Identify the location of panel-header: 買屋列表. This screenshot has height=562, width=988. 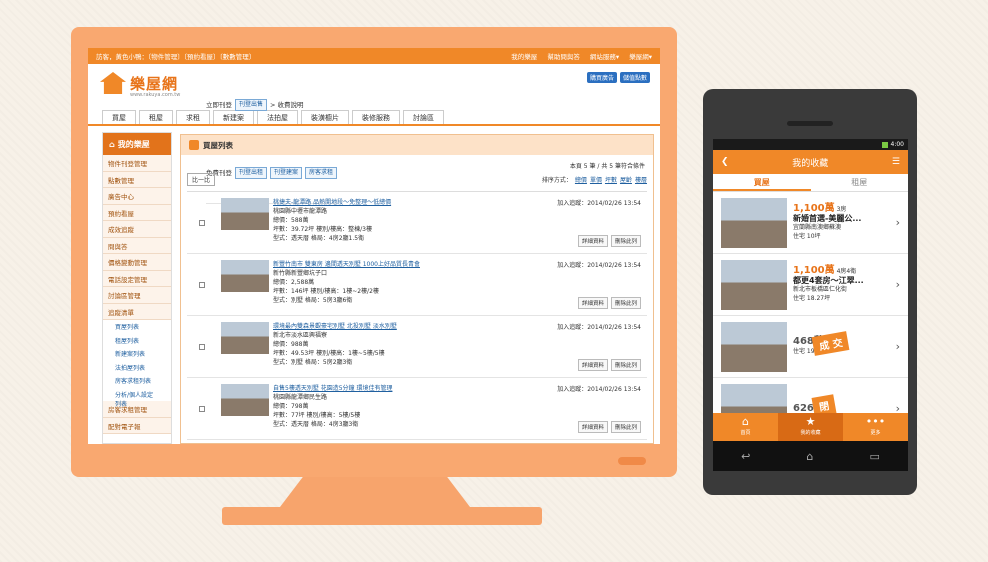
(417, 145).